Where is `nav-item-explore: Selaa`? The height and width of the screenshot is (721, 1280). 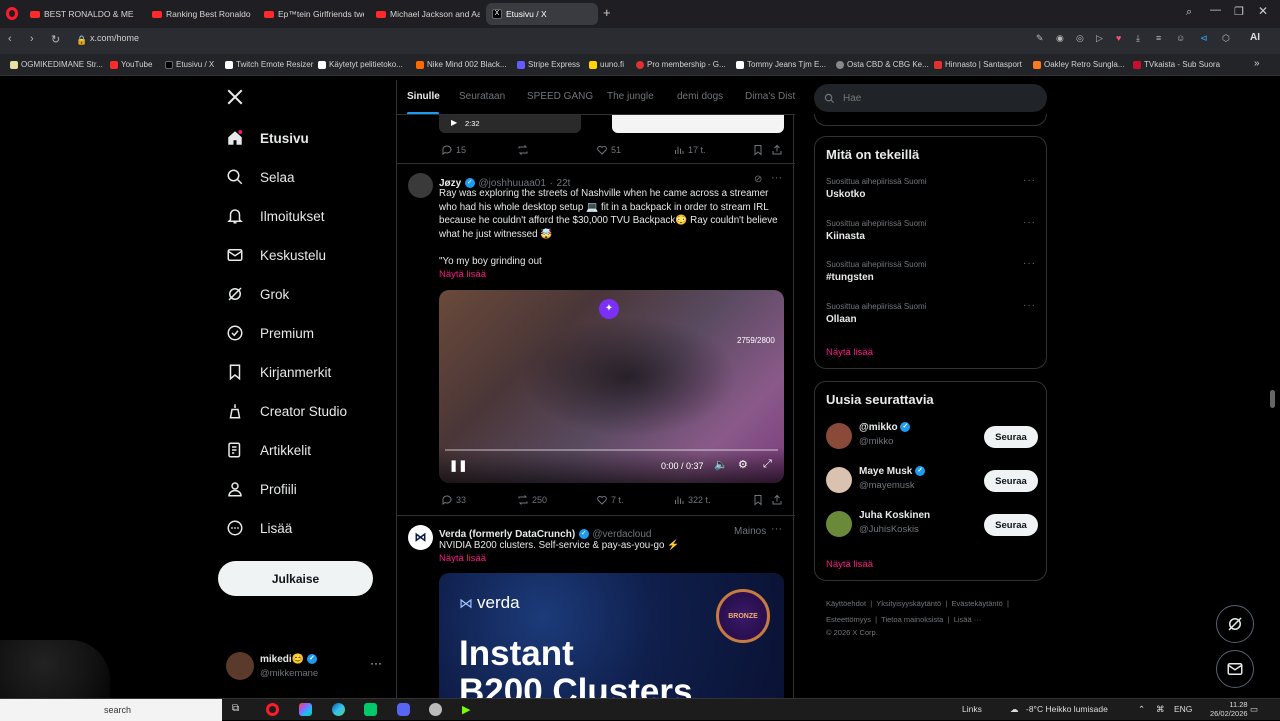 nav-item-explore: Selaa is located at coordinates (260, 177).